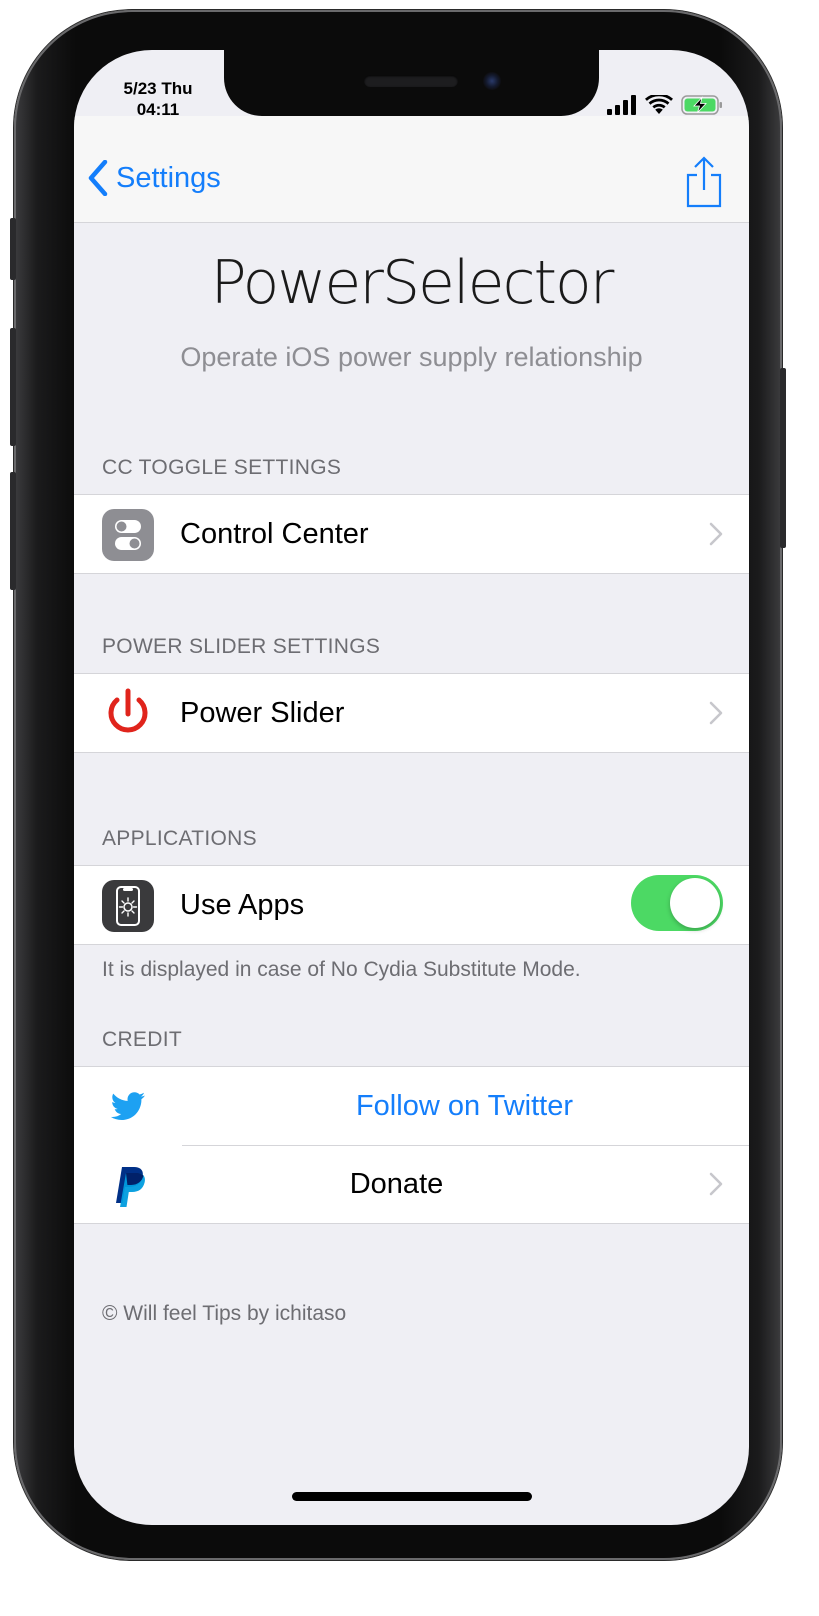 This screenshot has width=819, height=1616. What do you see at coordinates (158, 99) in the screenshot?
I see `status-clock: 5/23 Thu 04:11` at bounding box center [158, 99].